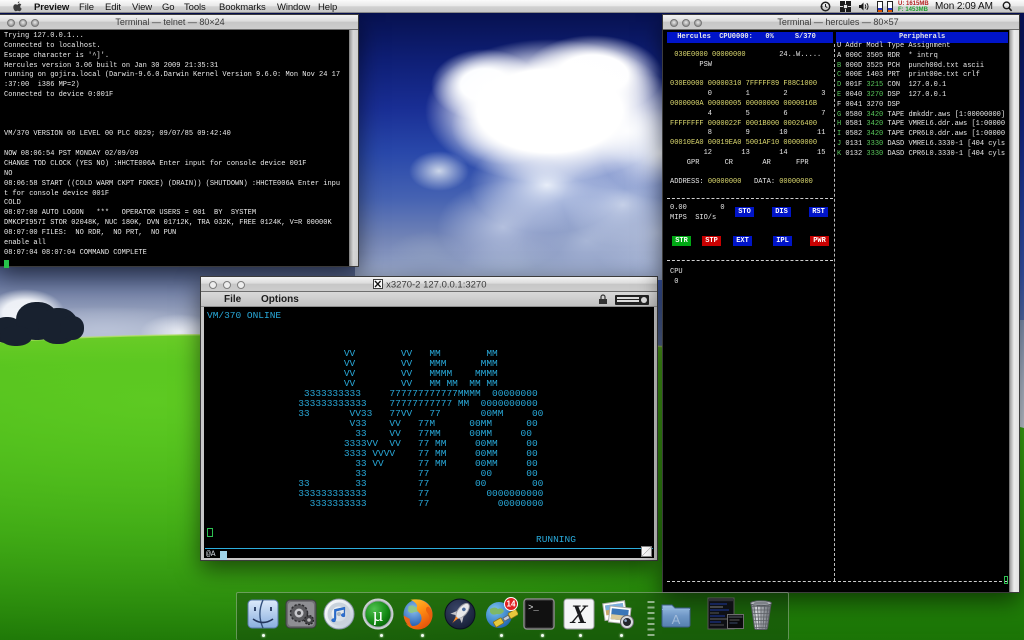 Image resolution: width=1024 pixels, height=640 pixels. Describe the element at coordinates (511, 604) in the screenshot. I see `svg-text: 14` at that location.